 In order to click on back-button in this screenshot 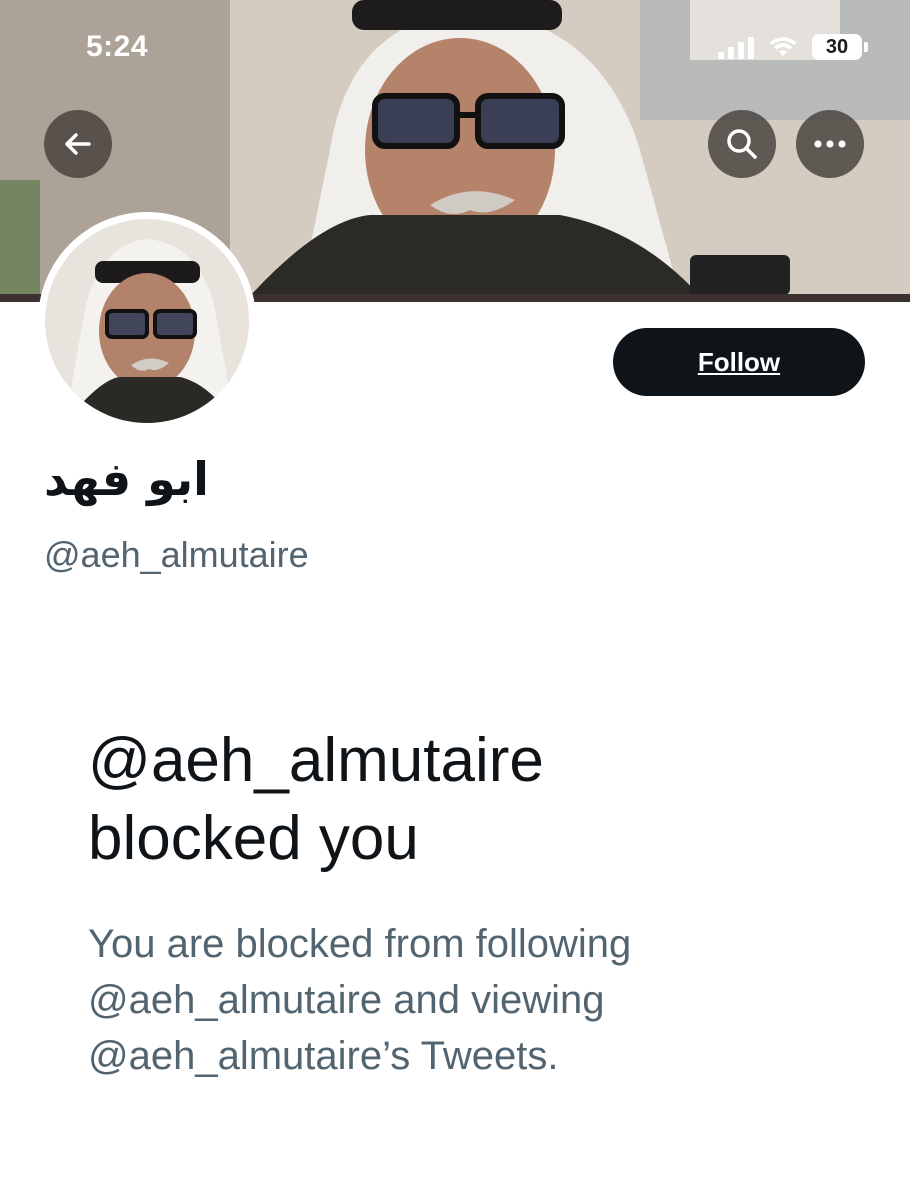, I will do `click(78, 144)`.